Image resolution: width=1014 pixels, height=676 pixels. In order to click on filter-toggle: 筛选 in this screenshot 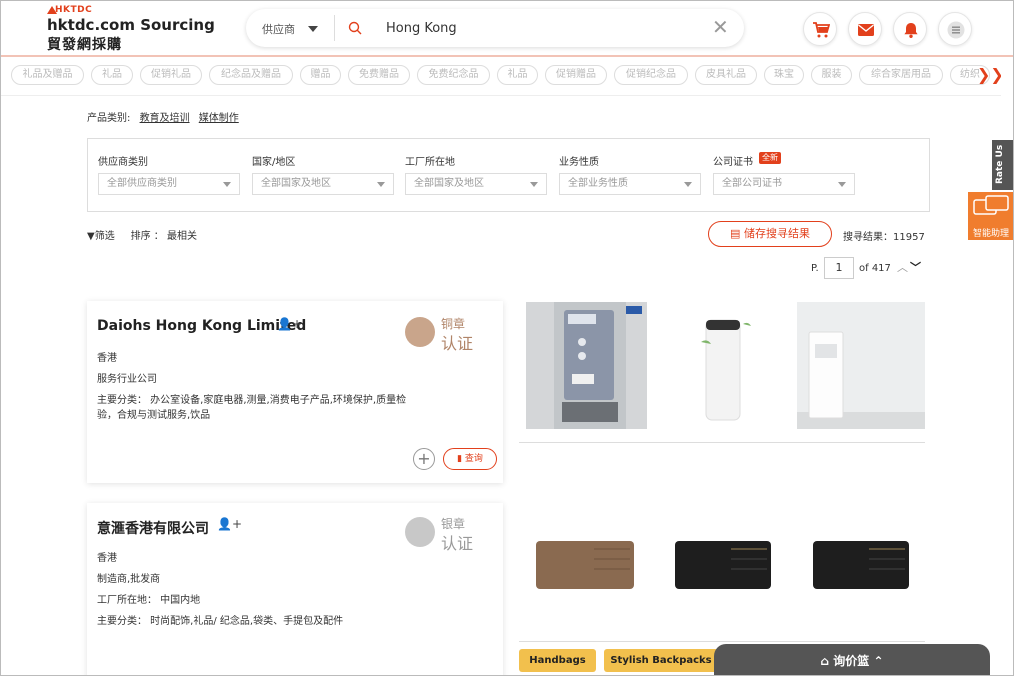, I will do `click(105, 236)`.